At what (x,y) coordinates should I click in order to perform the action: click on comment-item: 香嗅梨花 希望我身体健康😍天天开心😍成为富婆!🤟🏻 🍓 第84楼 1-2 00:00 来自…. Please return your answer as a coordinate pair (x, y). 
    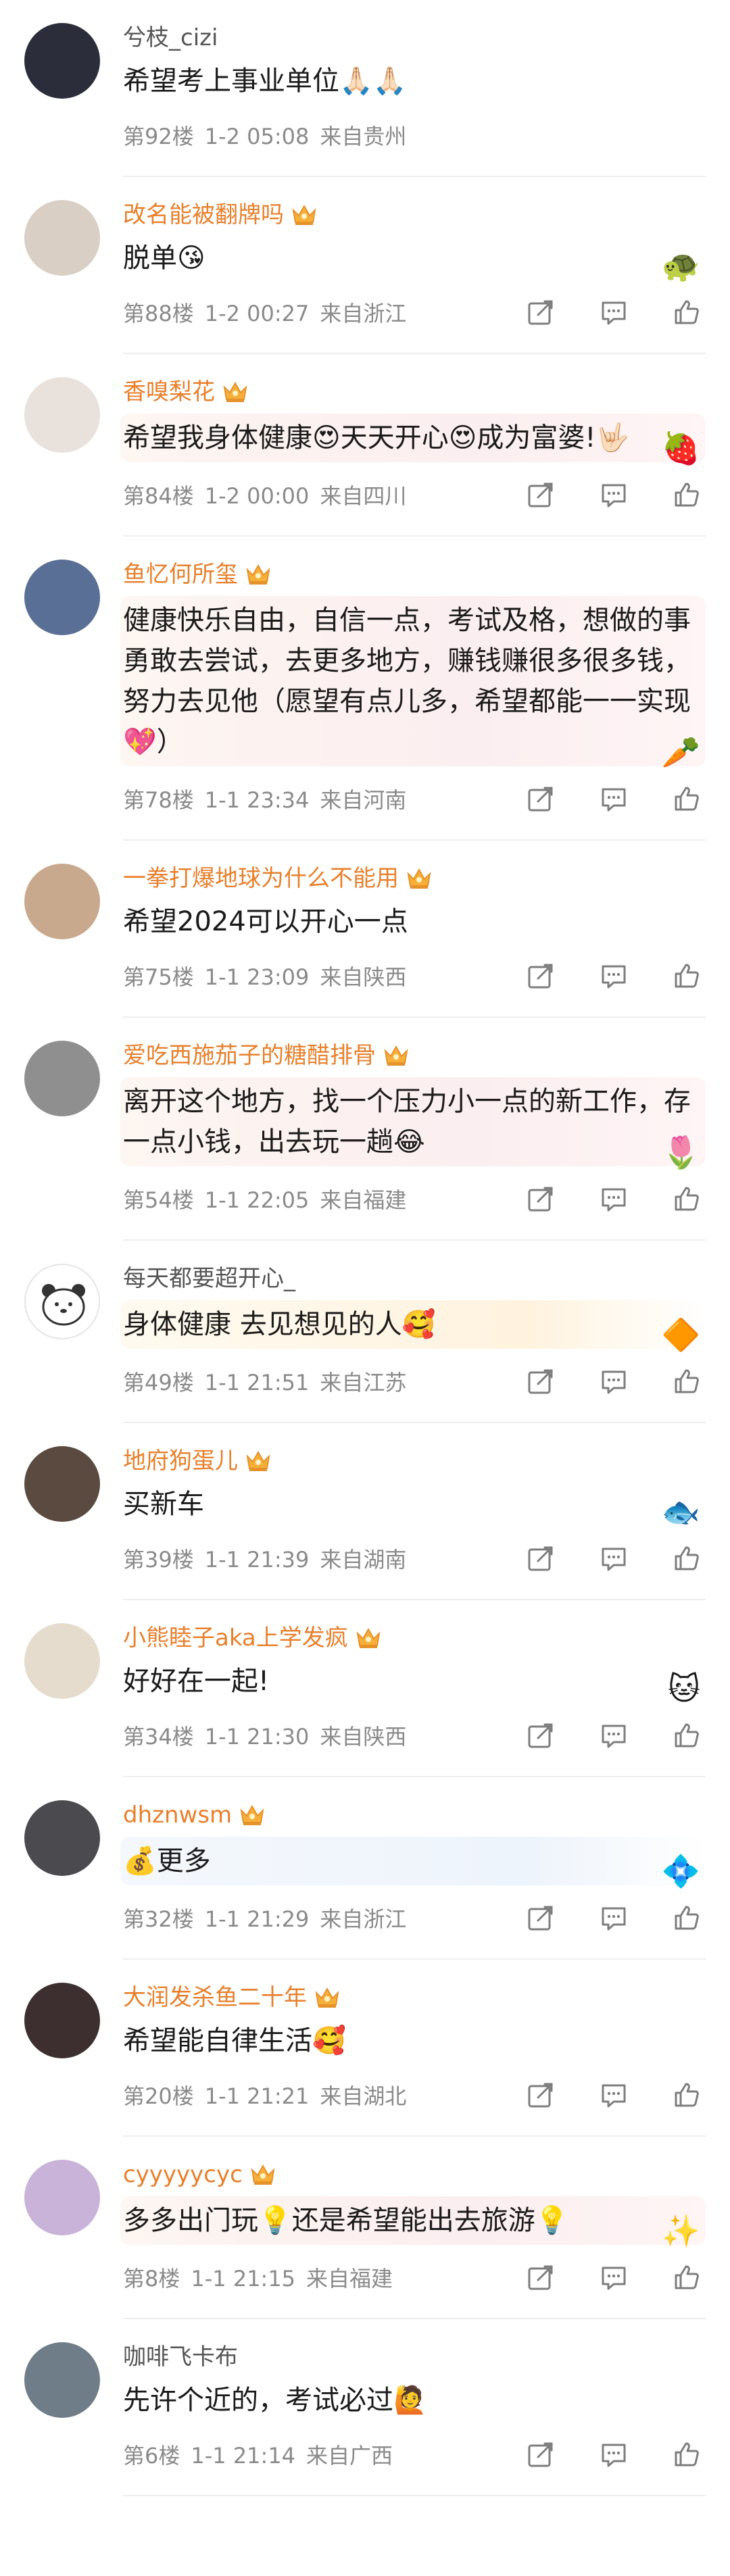
    Looking at the image, I should click on (365, 446).